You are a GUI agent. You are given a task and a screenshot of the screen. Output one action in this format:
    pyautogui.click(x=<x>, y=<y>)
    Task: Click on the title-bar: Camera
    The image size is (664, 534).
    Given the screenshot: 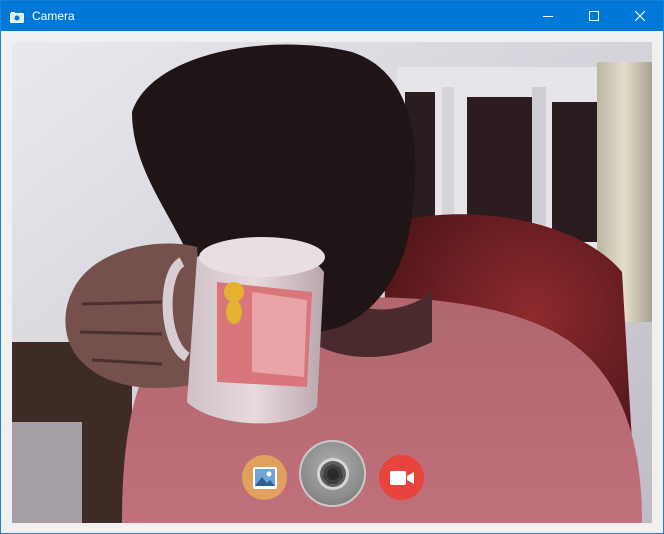 What is the action you would take?
    pyautogui.click(x=332, y=16)
    